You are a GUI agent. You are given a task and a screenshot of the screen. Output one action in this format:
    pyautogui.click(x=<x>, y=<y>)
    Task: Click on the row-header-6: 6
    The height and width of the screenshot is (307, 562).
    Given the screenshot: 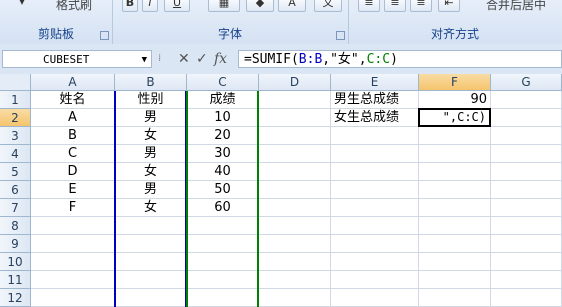 What is the action you would take?
    pyautogui.click(x=15, y=190)
    